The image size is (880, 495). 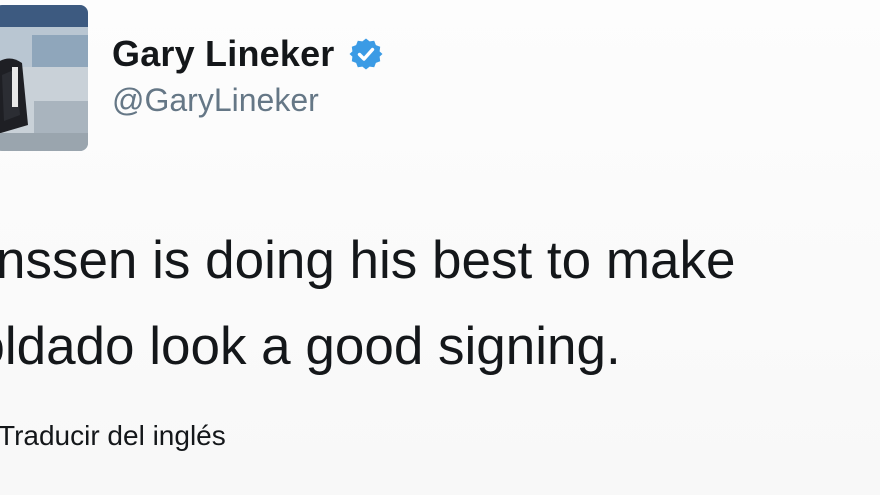 What do you see at coordinates (215, 100) in the screenshot?
I see `author-handle: @GaryLineker` at bounding box center [215, 100].